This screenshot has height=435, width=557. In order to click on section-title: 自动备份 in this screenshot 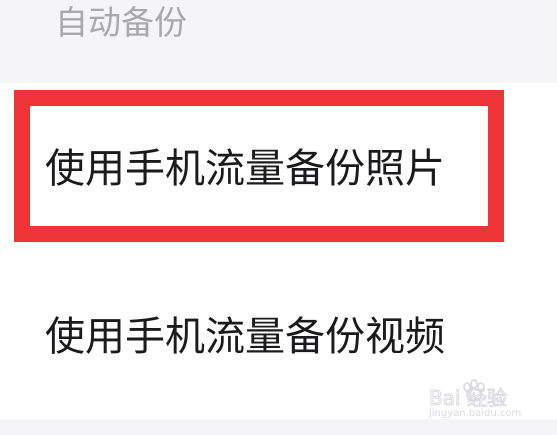, I will do `click(121, 22)`.